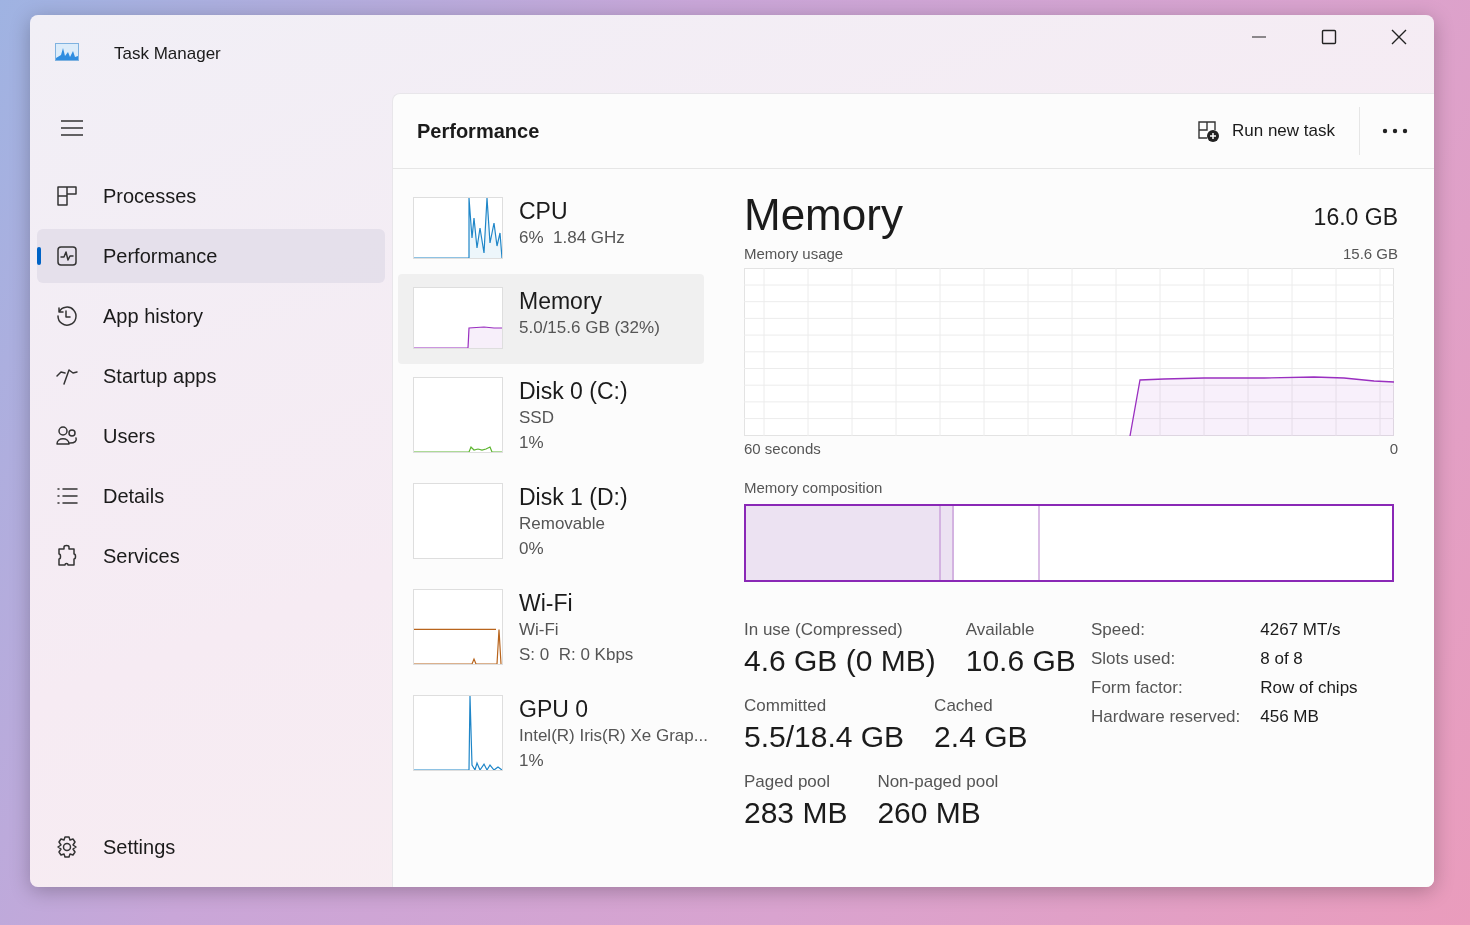  Describe the element at coordinates (1290, 717) in the screenshot. I see `info-value: 456 MB` at that location.